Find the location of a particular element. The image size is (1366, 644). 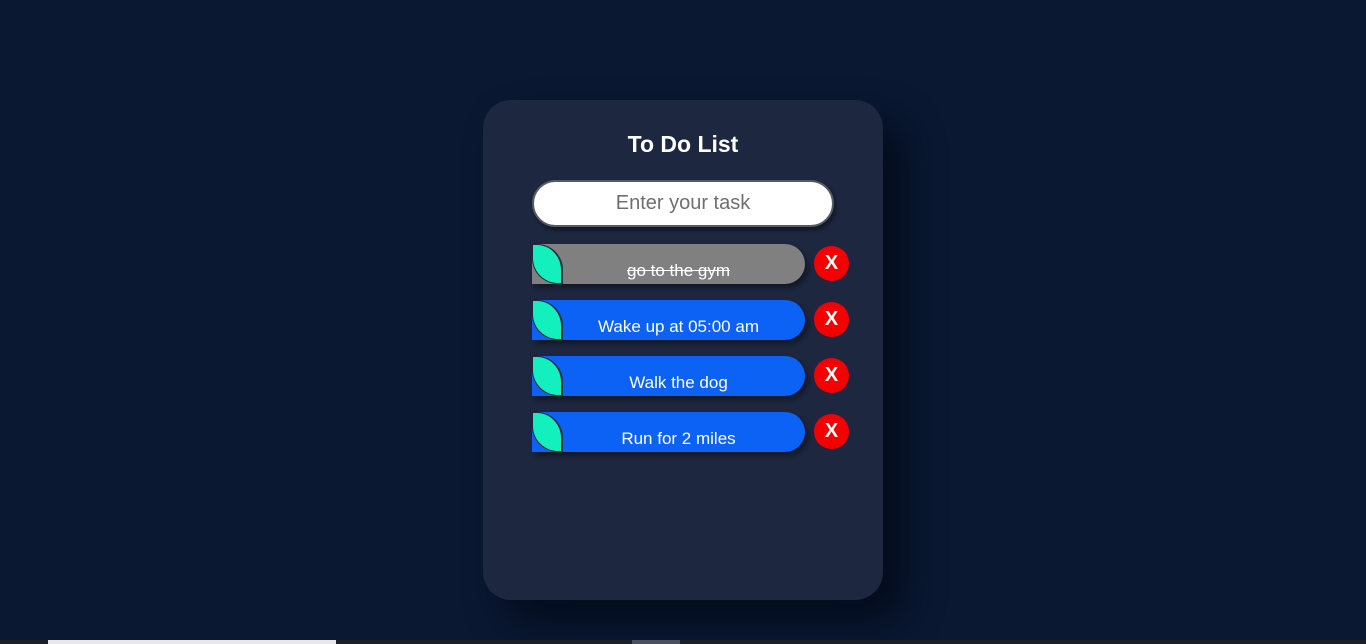

list-item: Wake up at 05:00 am X is located at coordinates (697, 320).